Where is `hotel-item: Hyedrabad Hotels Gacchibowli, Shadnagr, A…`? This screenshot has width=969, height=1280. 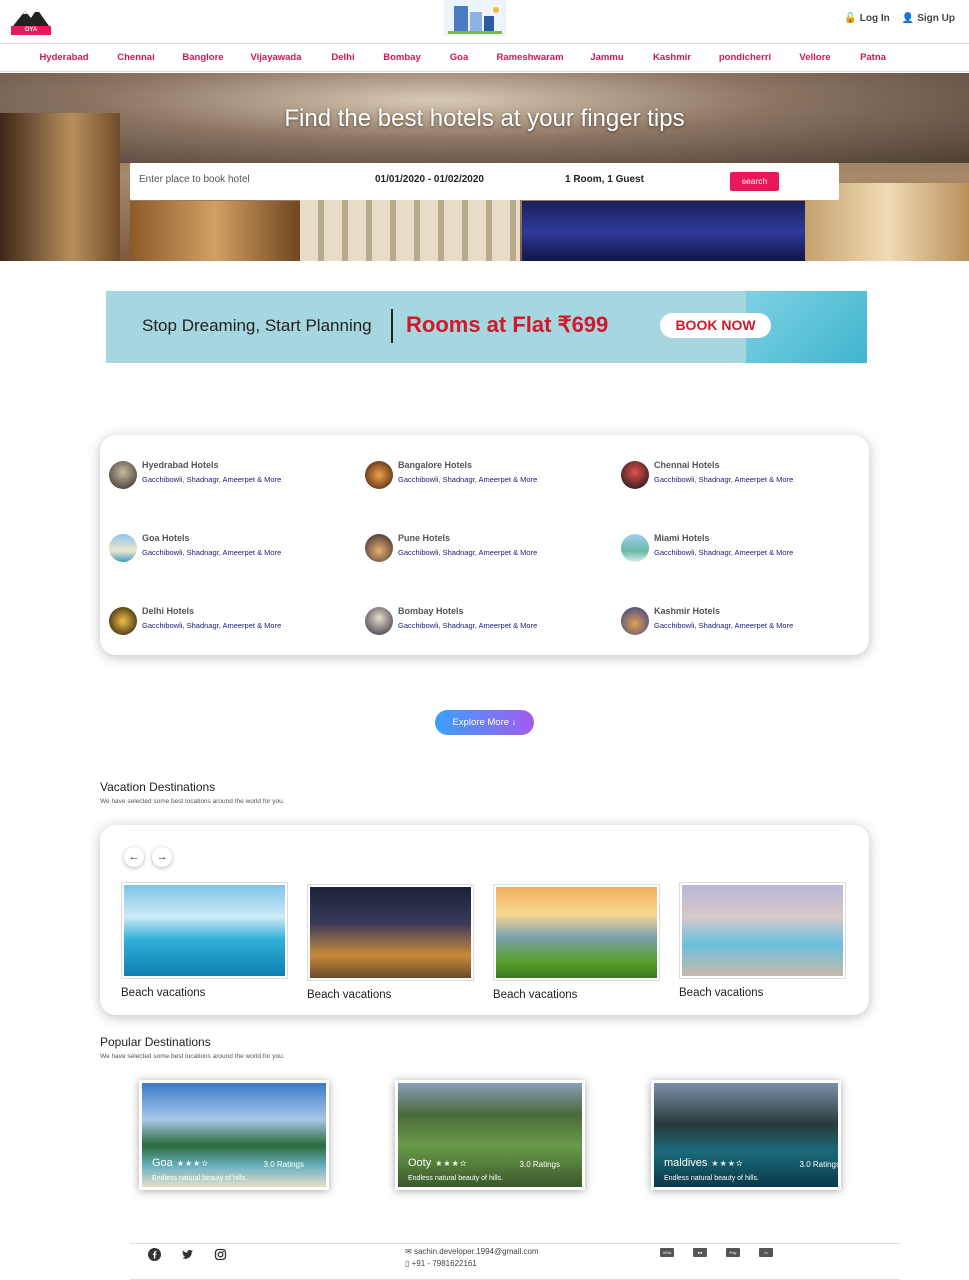 hotel-item: Hyedrabad Hotels Gacchibowli, Shadnagr, A… is located at coordinates (195, 474).